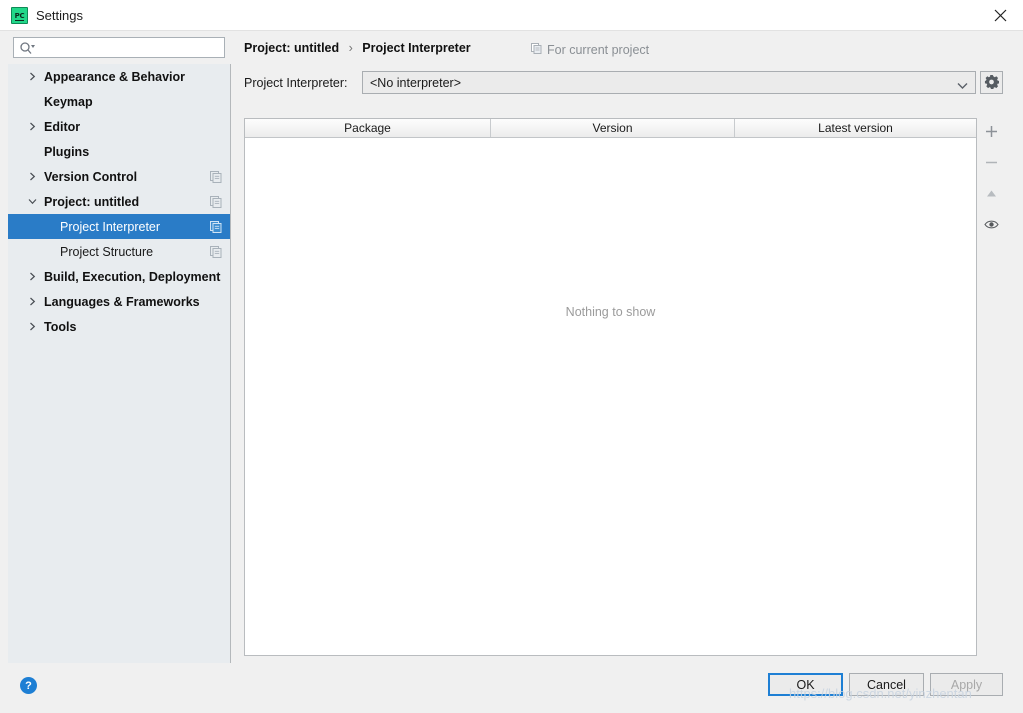  Describe the element at coordinates (598, 50) in the screenshot. I see `for-current-project-text: For current project` at that location.